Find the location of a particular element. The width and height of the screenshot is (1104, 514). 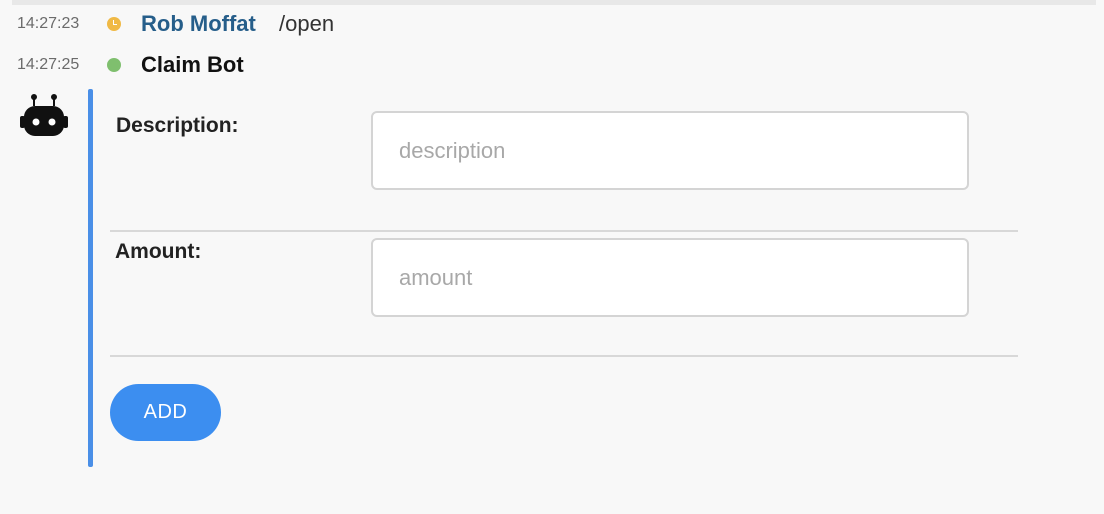

description-input is located at coordinates (670, 150).